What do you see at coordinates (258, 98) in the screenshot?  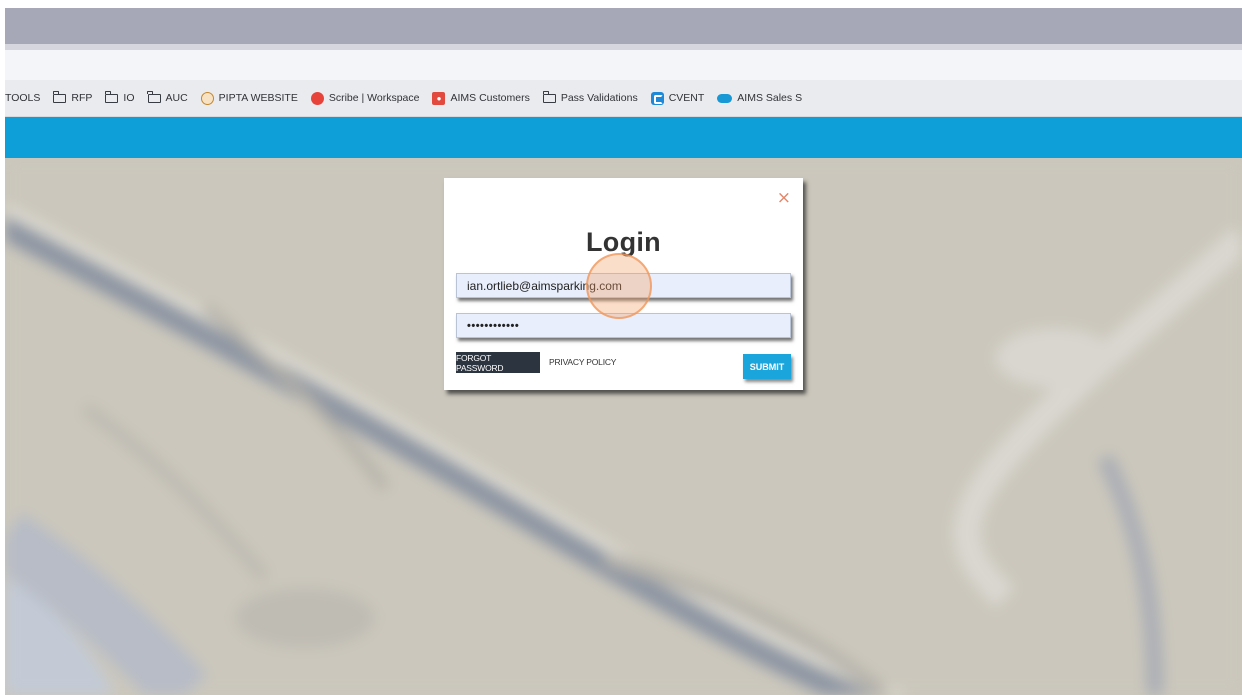 I see `bookmark-label: PIPTA WEBSITE` at bounding box center [258, 98].